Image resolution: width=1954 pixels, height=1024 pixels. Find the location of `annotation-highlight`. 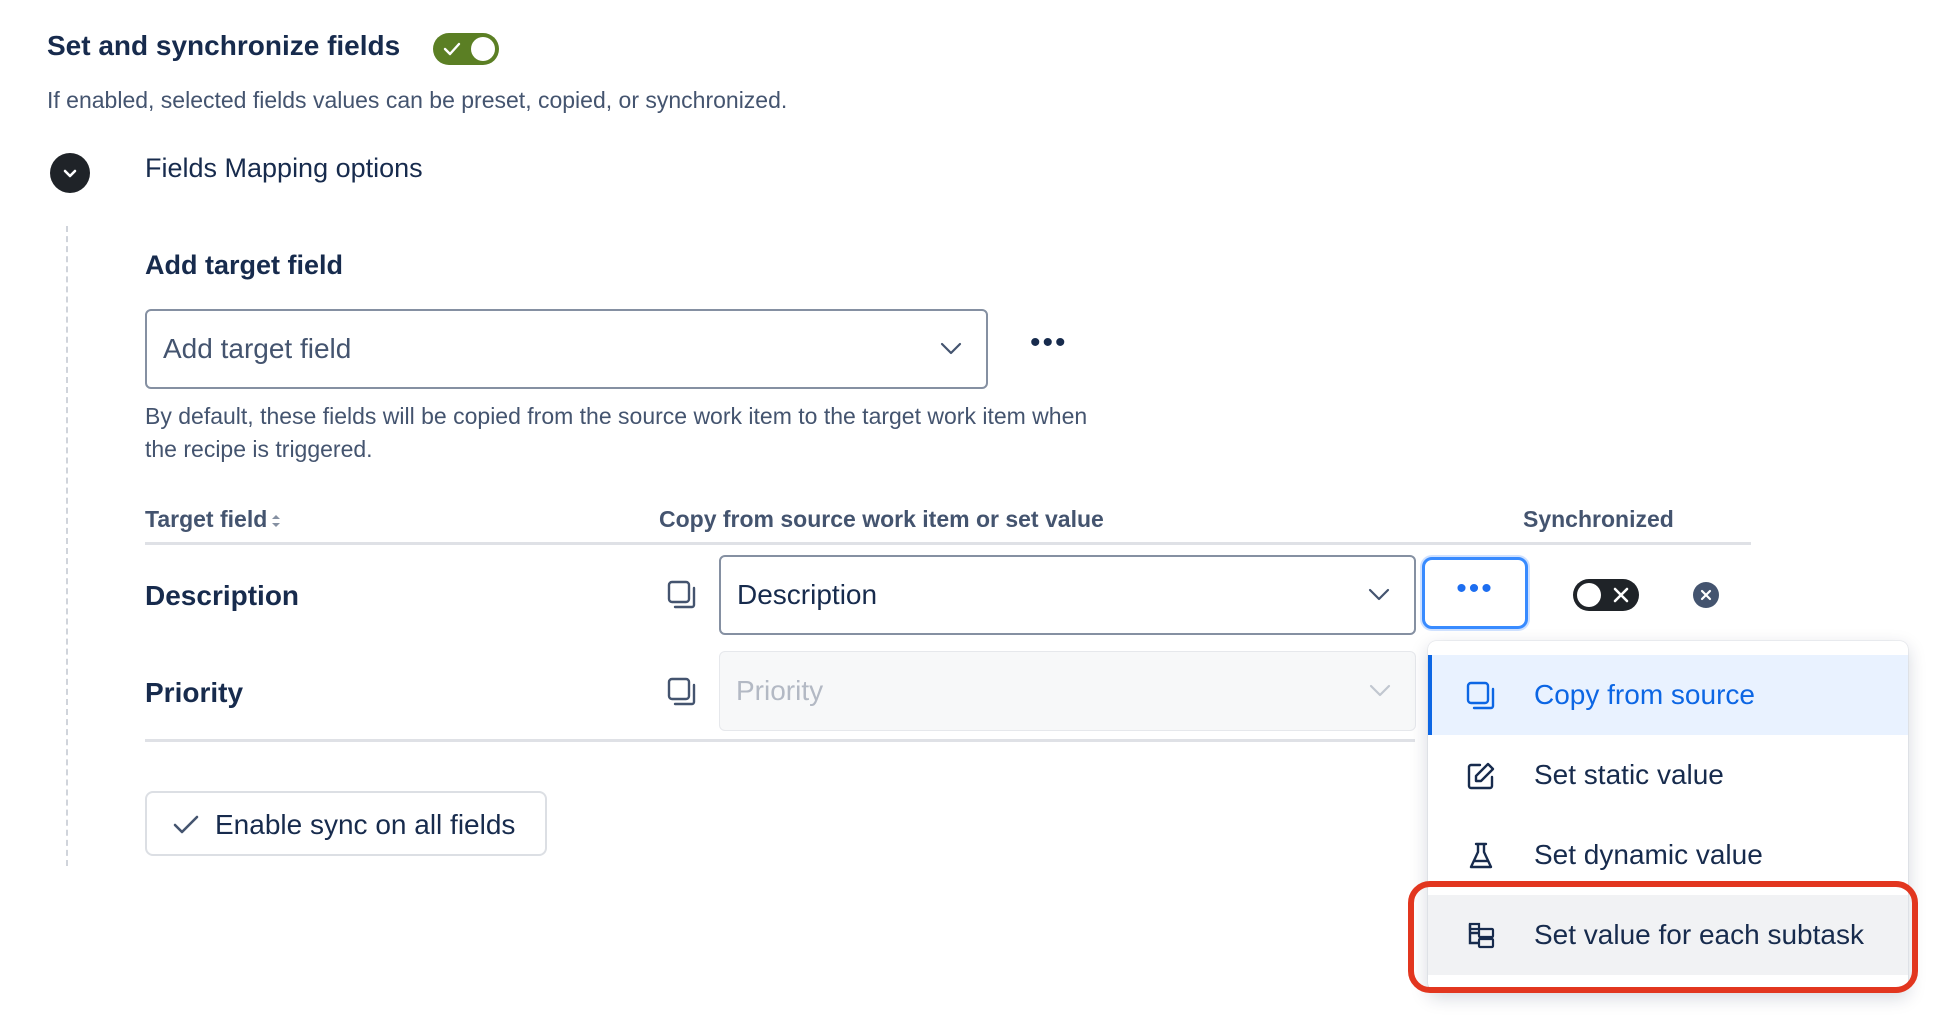

annotation-highlight is located at coordinates (1663, 937).